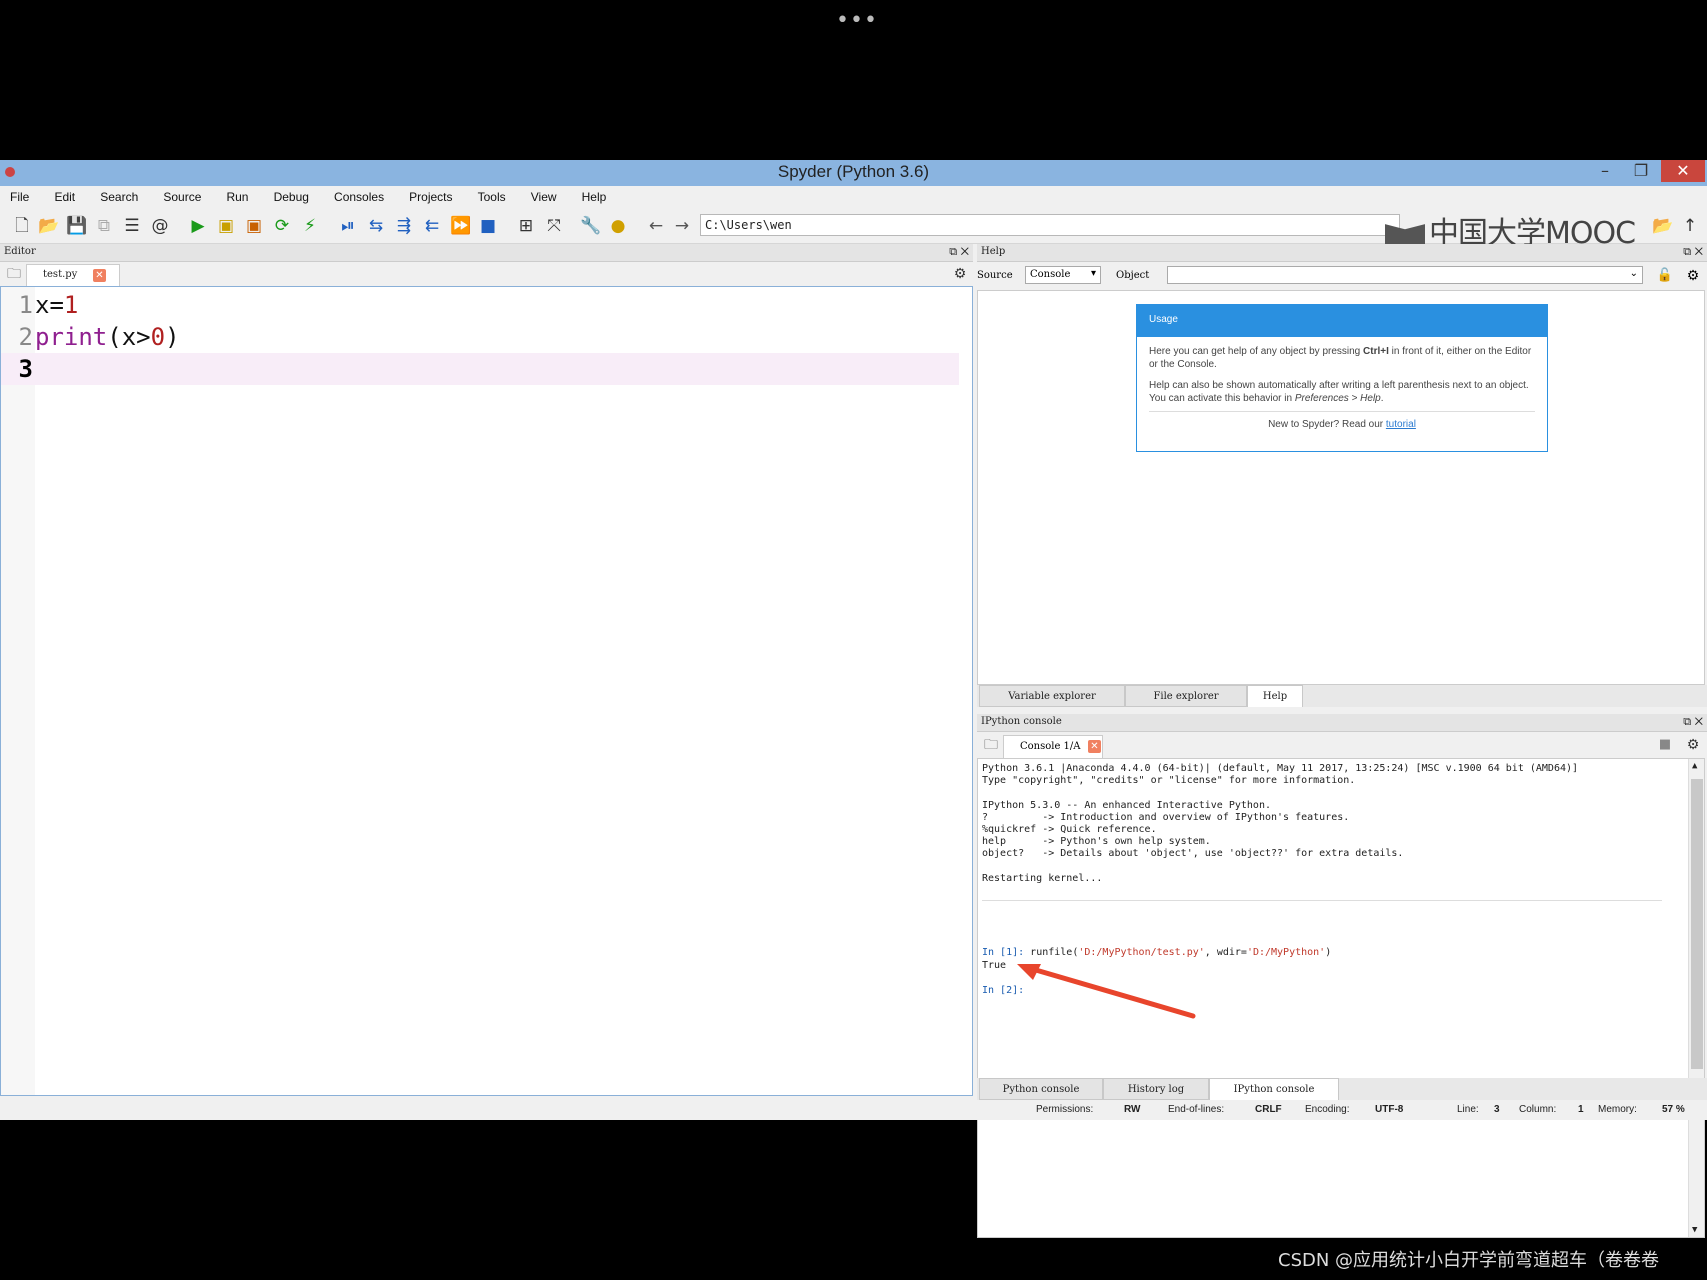 This screenshot has height=1280, width=1707. What do you see at coordinates (544, 195) in the screenshot?
I see `menu-view: View` at bounding box center [544, 195].